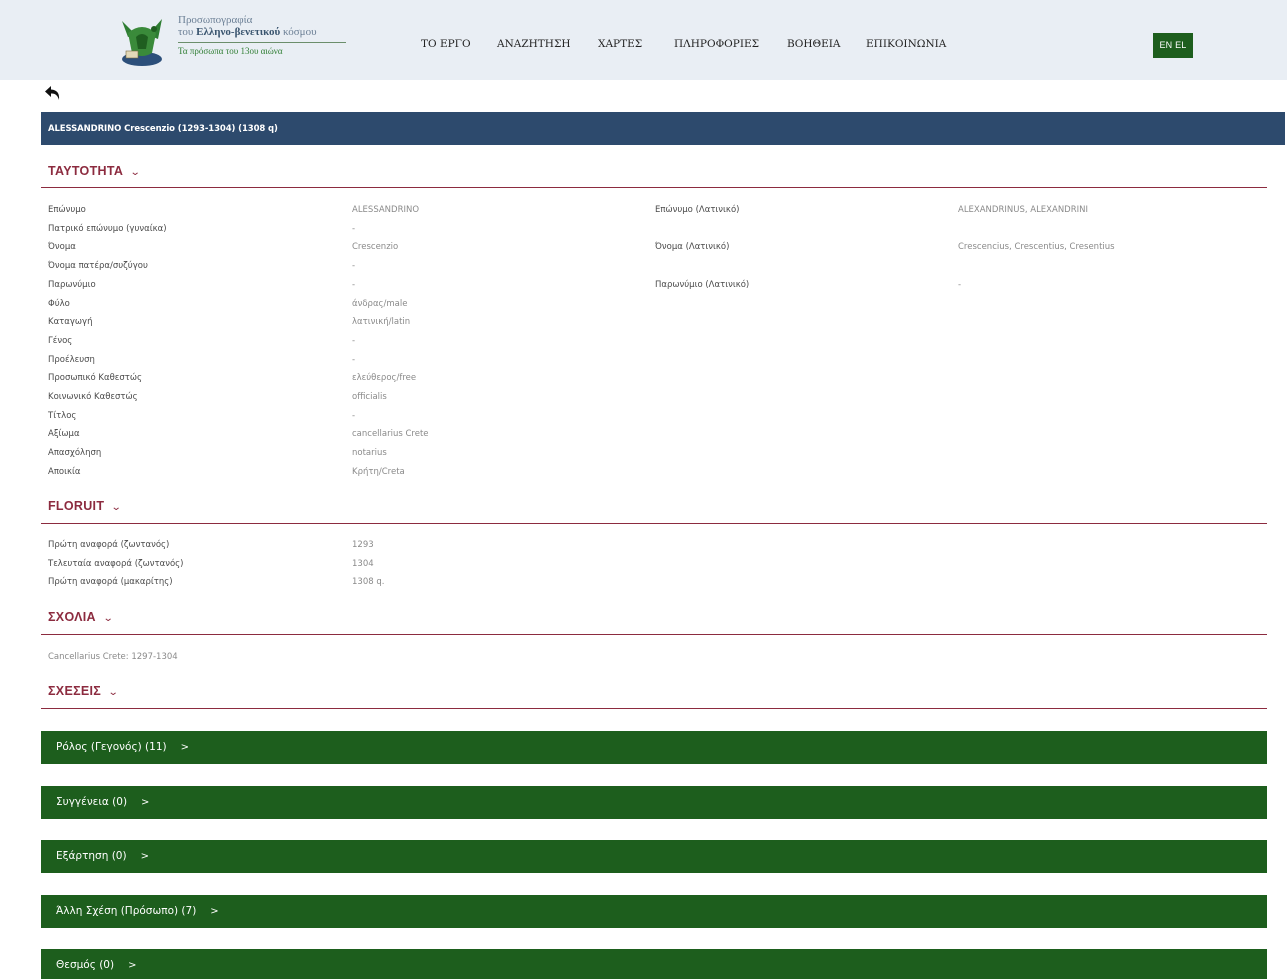  I want to click on field-label: Πρώτη αναφορά (ζωντανός), so click(109, 545).